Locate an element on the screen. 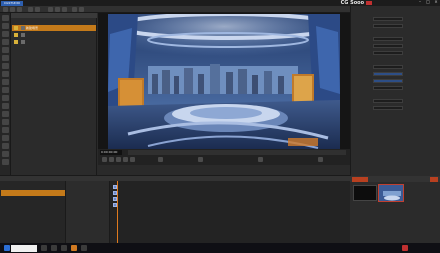 The width and height of the screenshot is (440, 253). frame-counter: 0:00:00:00 is located at coordinates (111, 152).